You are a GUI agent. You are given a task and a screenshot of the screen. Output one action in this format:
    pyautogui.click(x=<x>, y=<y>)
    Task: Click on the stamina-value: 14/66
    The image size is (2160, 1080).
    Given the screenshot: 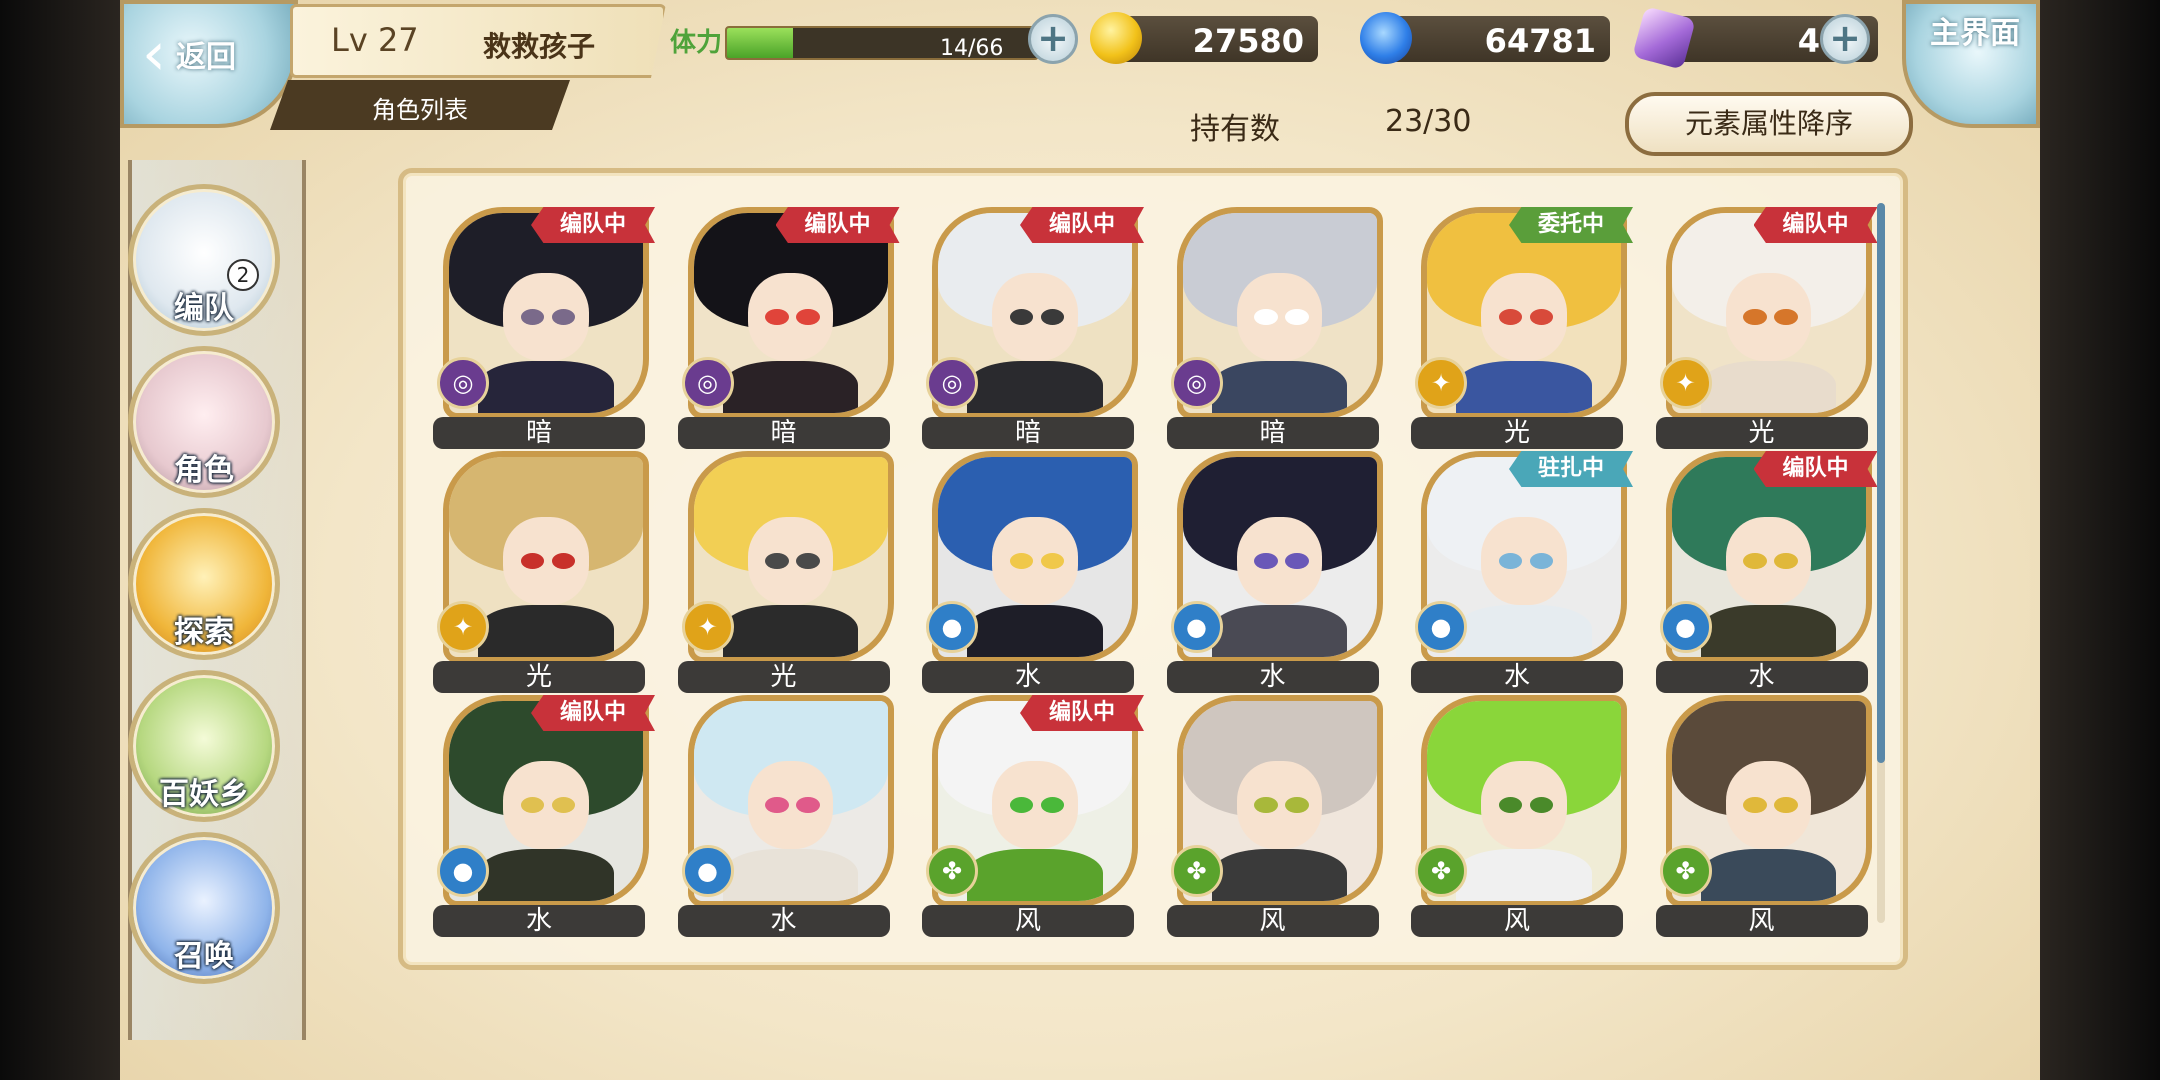 What is the action you would take?
    pyautogui.click(x=972, y=48)
    